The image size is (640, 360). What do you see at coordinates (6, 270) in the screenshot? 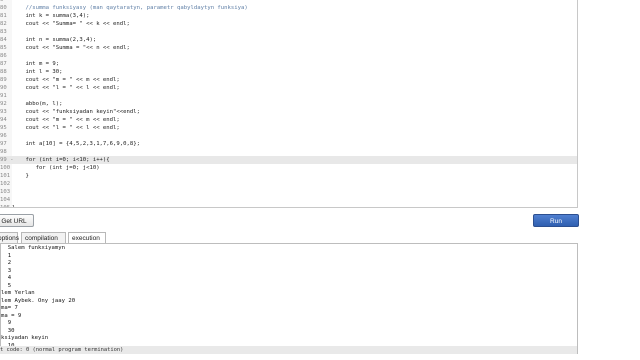
I see `output-line: 3` at bounding box center [6, 270].